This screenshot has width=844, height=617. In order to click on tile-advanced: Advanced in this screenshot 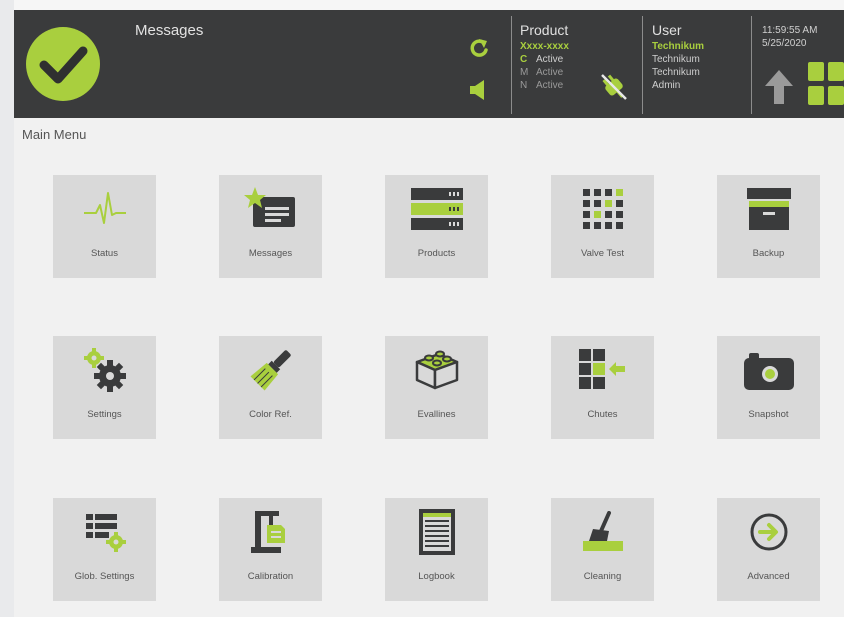, I will do `click(768, 549)`.